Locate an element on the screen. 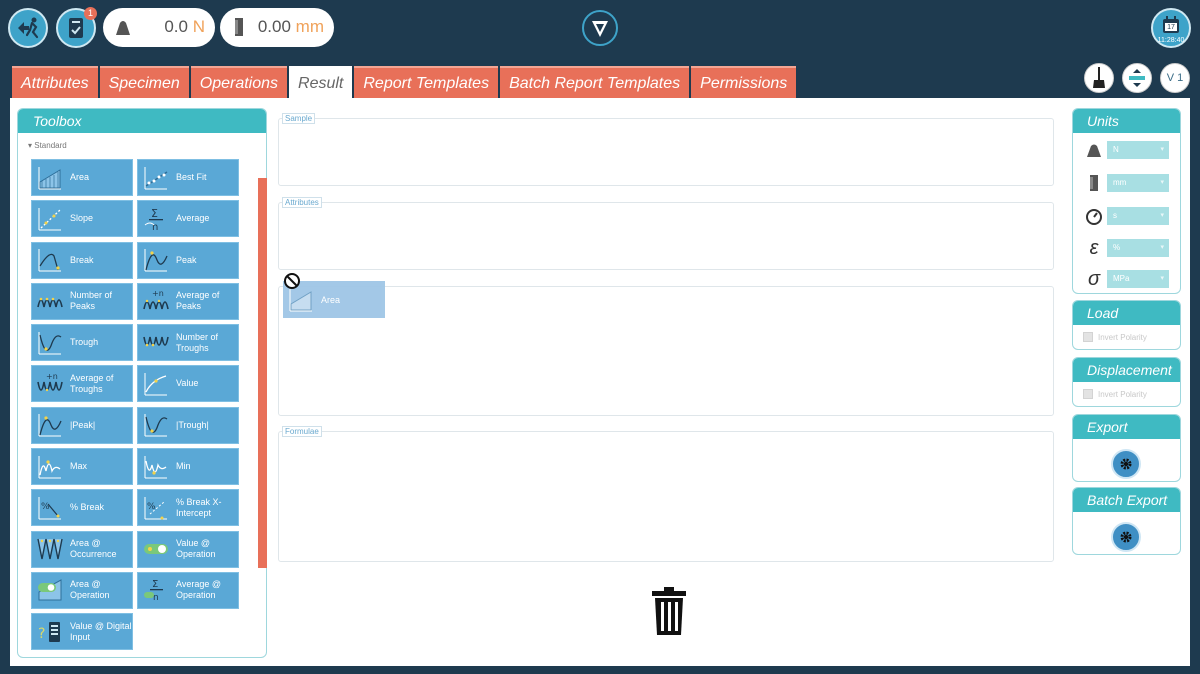  tool-trough: Trough is located at coordinates (82, 343).